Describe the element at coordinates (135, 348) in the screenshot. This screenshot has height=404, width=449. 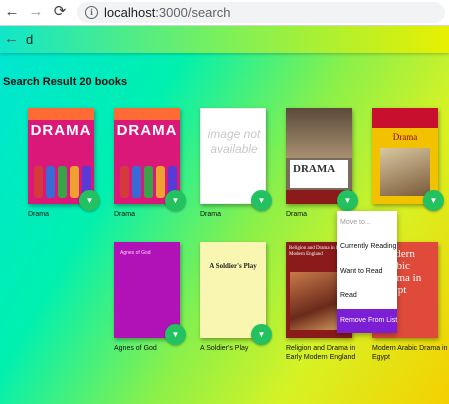
I see `book-title: Agnes of God` at that location.